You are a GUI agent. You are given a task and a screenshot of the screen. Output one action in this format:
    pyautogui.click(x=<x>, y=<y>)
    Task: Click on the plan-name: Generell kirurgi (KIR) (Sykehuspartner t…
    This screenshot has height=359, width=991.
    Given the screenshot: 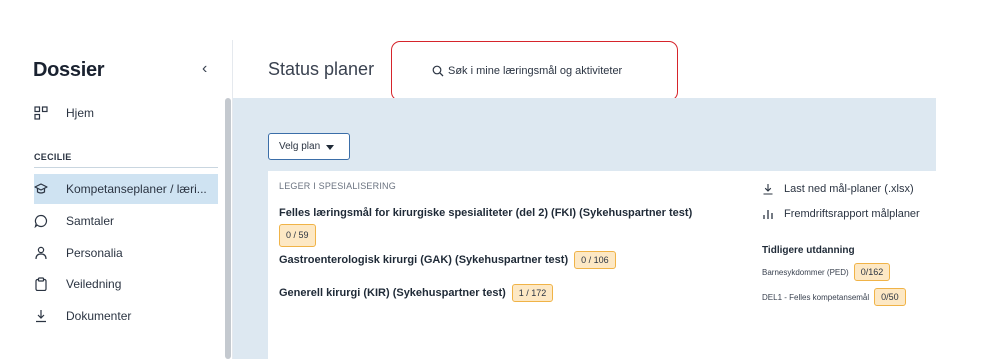 What is the action you would take?
    pyautogui.click(x=392, y=293)
    